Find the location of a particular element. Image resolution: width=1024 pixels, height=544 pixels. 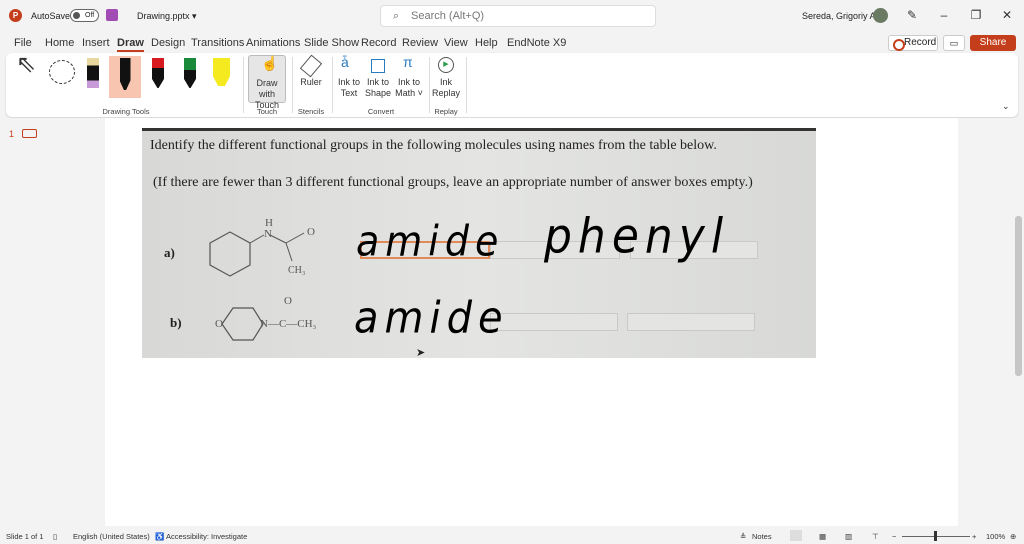

ink-to-text-button: ǡ Ink to Text is located at coordinates (349, 76).